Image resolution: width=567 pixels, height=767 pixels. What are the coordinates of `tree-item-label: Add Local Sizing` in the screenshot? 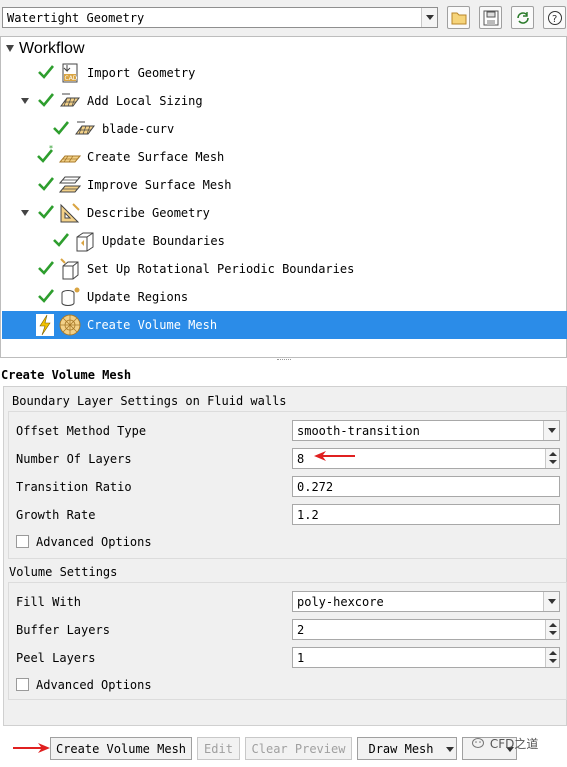 It's located at (145, 101).